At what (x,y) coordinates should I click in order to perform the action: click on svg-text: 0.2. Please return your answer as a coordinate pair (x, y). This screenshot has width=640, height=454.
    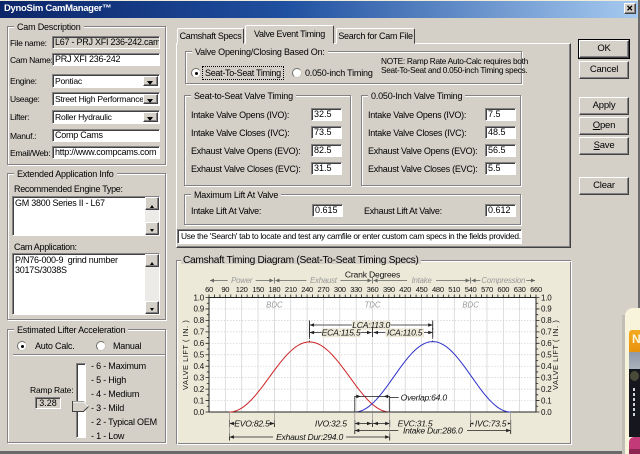
    Looking at the image, I should click on (198, 389).